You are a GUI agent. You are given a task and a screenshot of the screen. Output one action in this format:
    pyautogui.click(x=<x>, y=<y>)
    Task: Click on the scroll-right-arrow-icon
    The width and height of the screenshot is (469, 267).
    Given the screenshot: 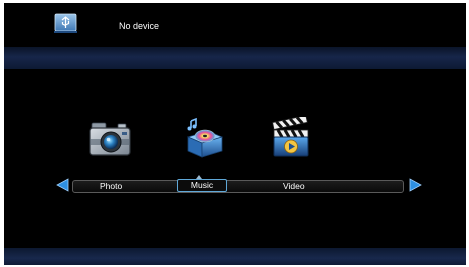 What is the action you would take?
    pyautogui.click(x=415, y=185)
    